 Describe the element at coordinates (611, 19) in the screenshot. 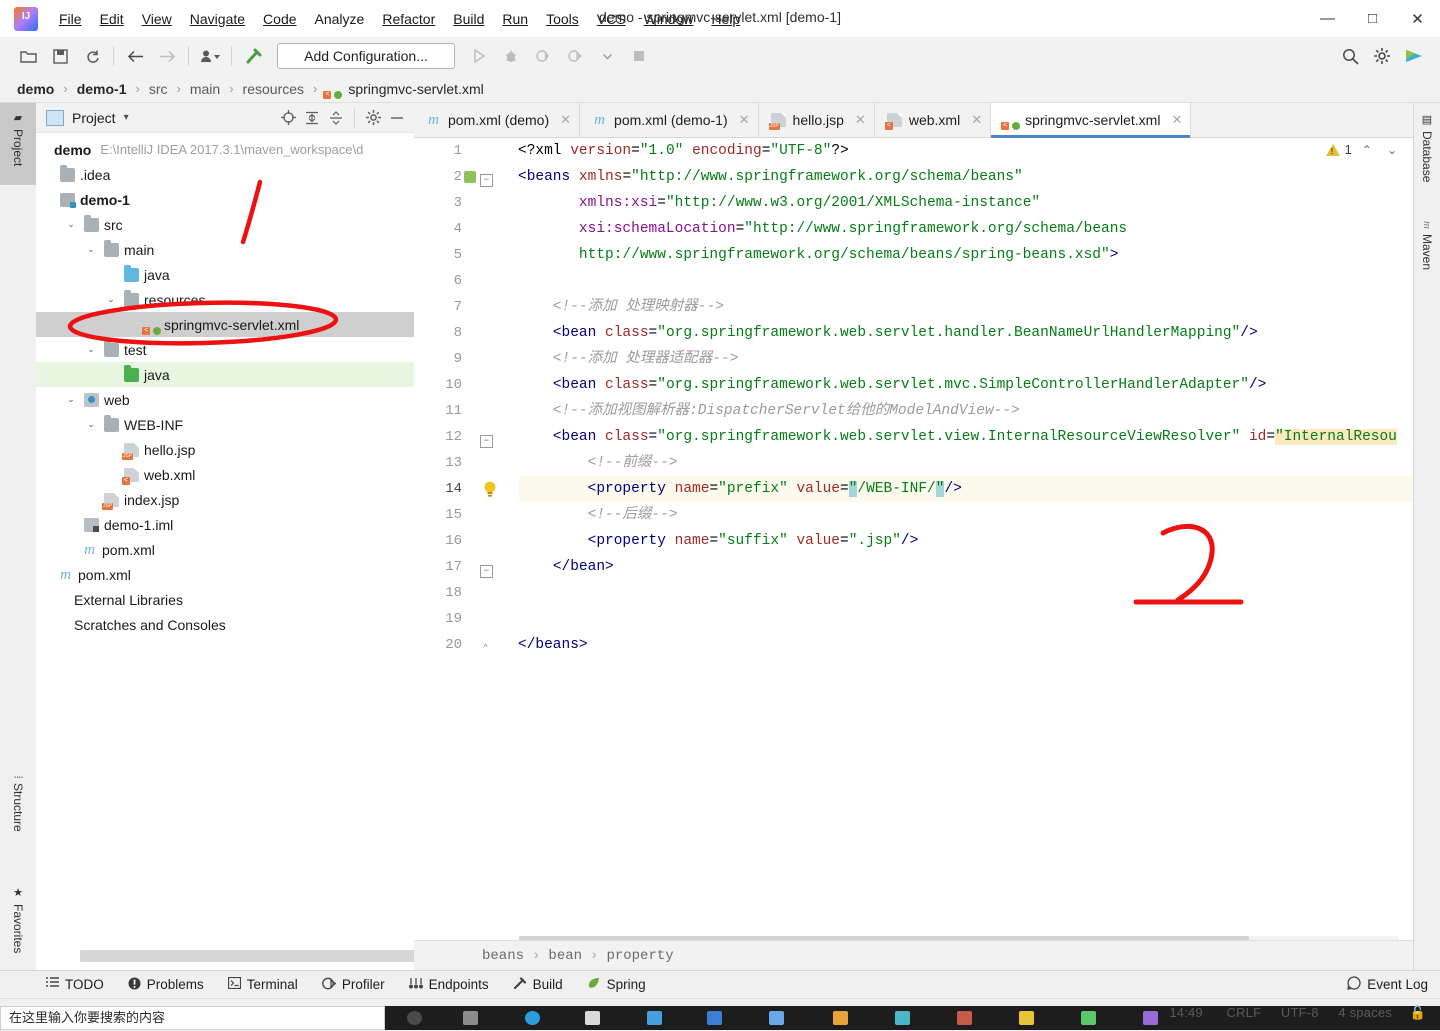

I see `menu-vcs: VCS` at that location.